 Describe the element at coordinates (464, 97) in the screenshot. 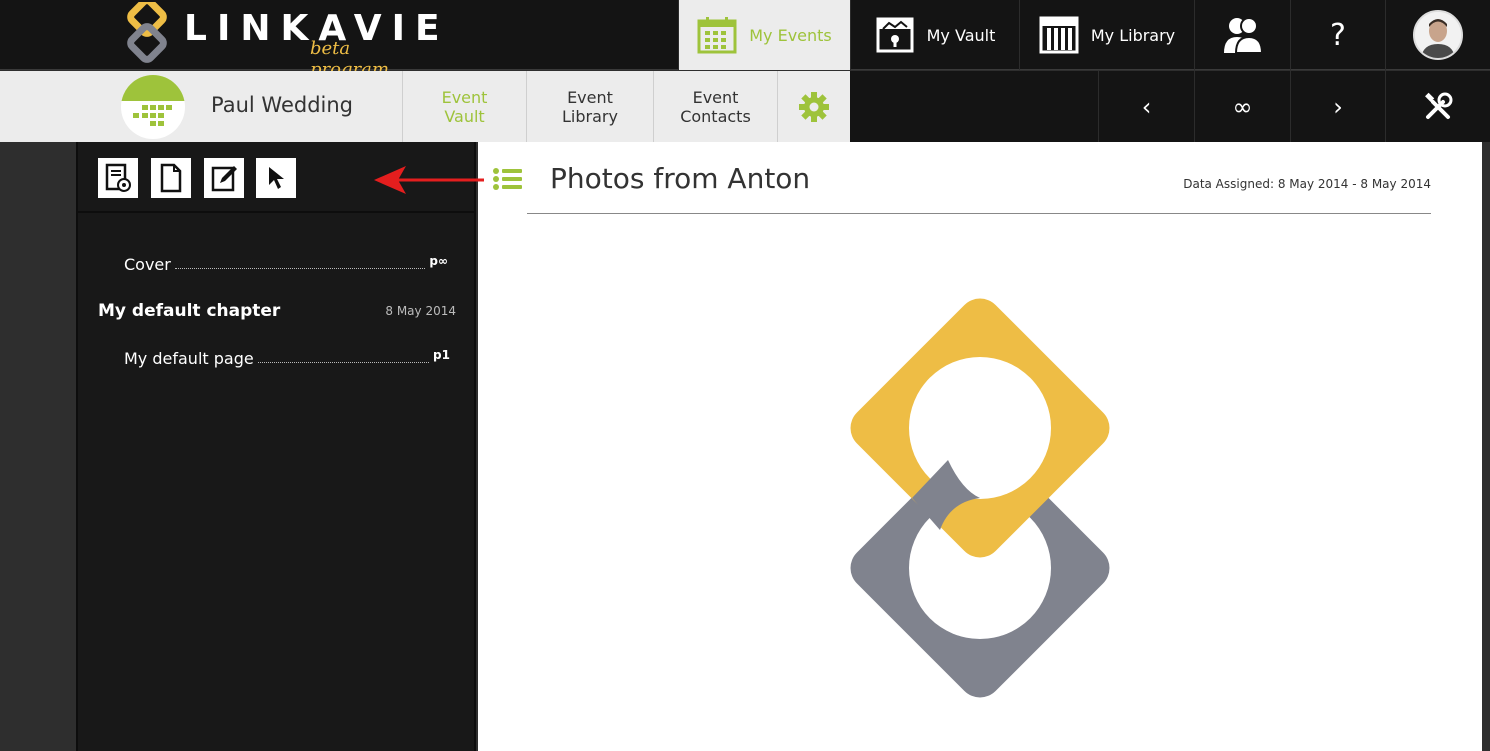

I see `tab-event-vault-line1: Event` at that location.